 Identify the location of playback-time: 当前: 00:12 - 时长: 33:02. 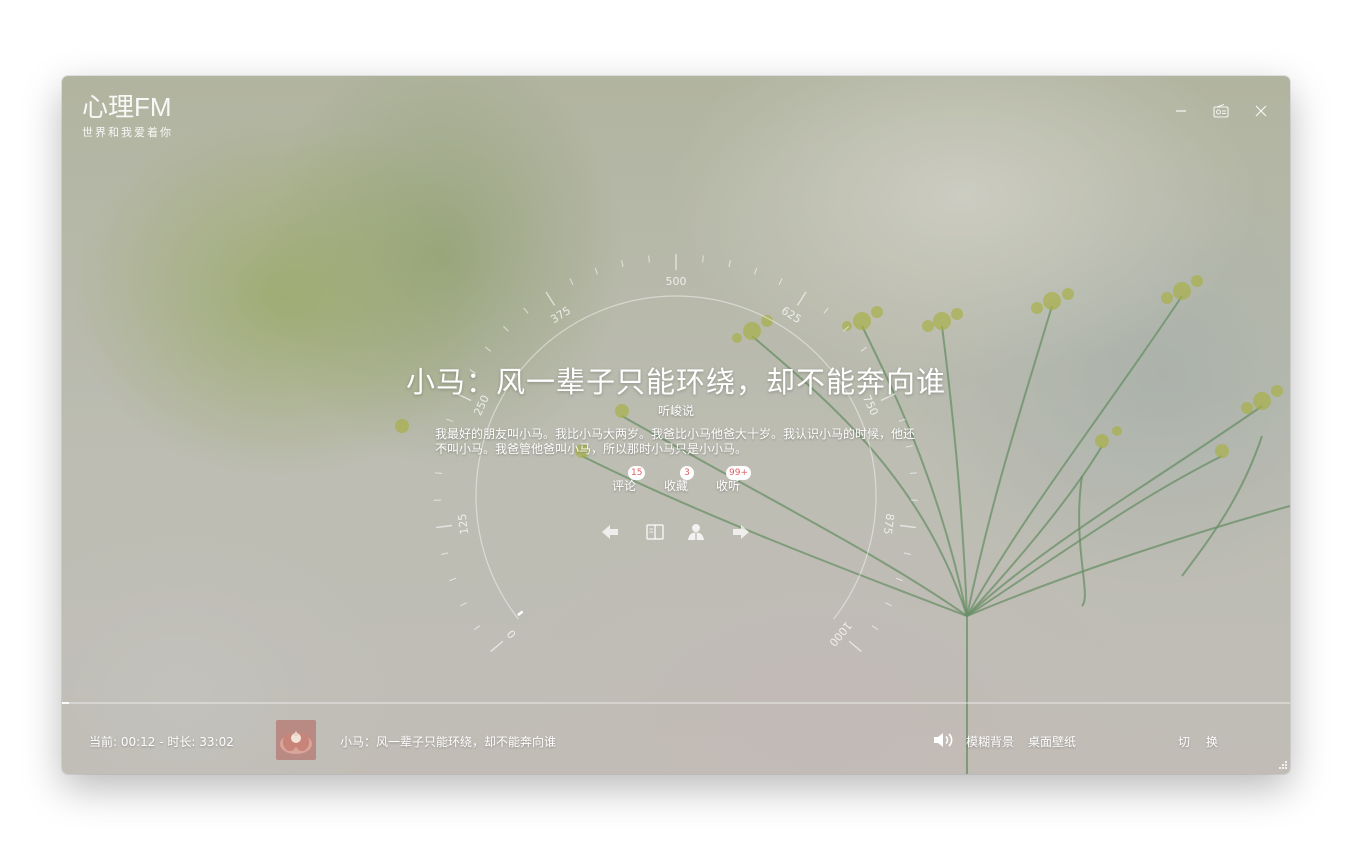
(161, 742).